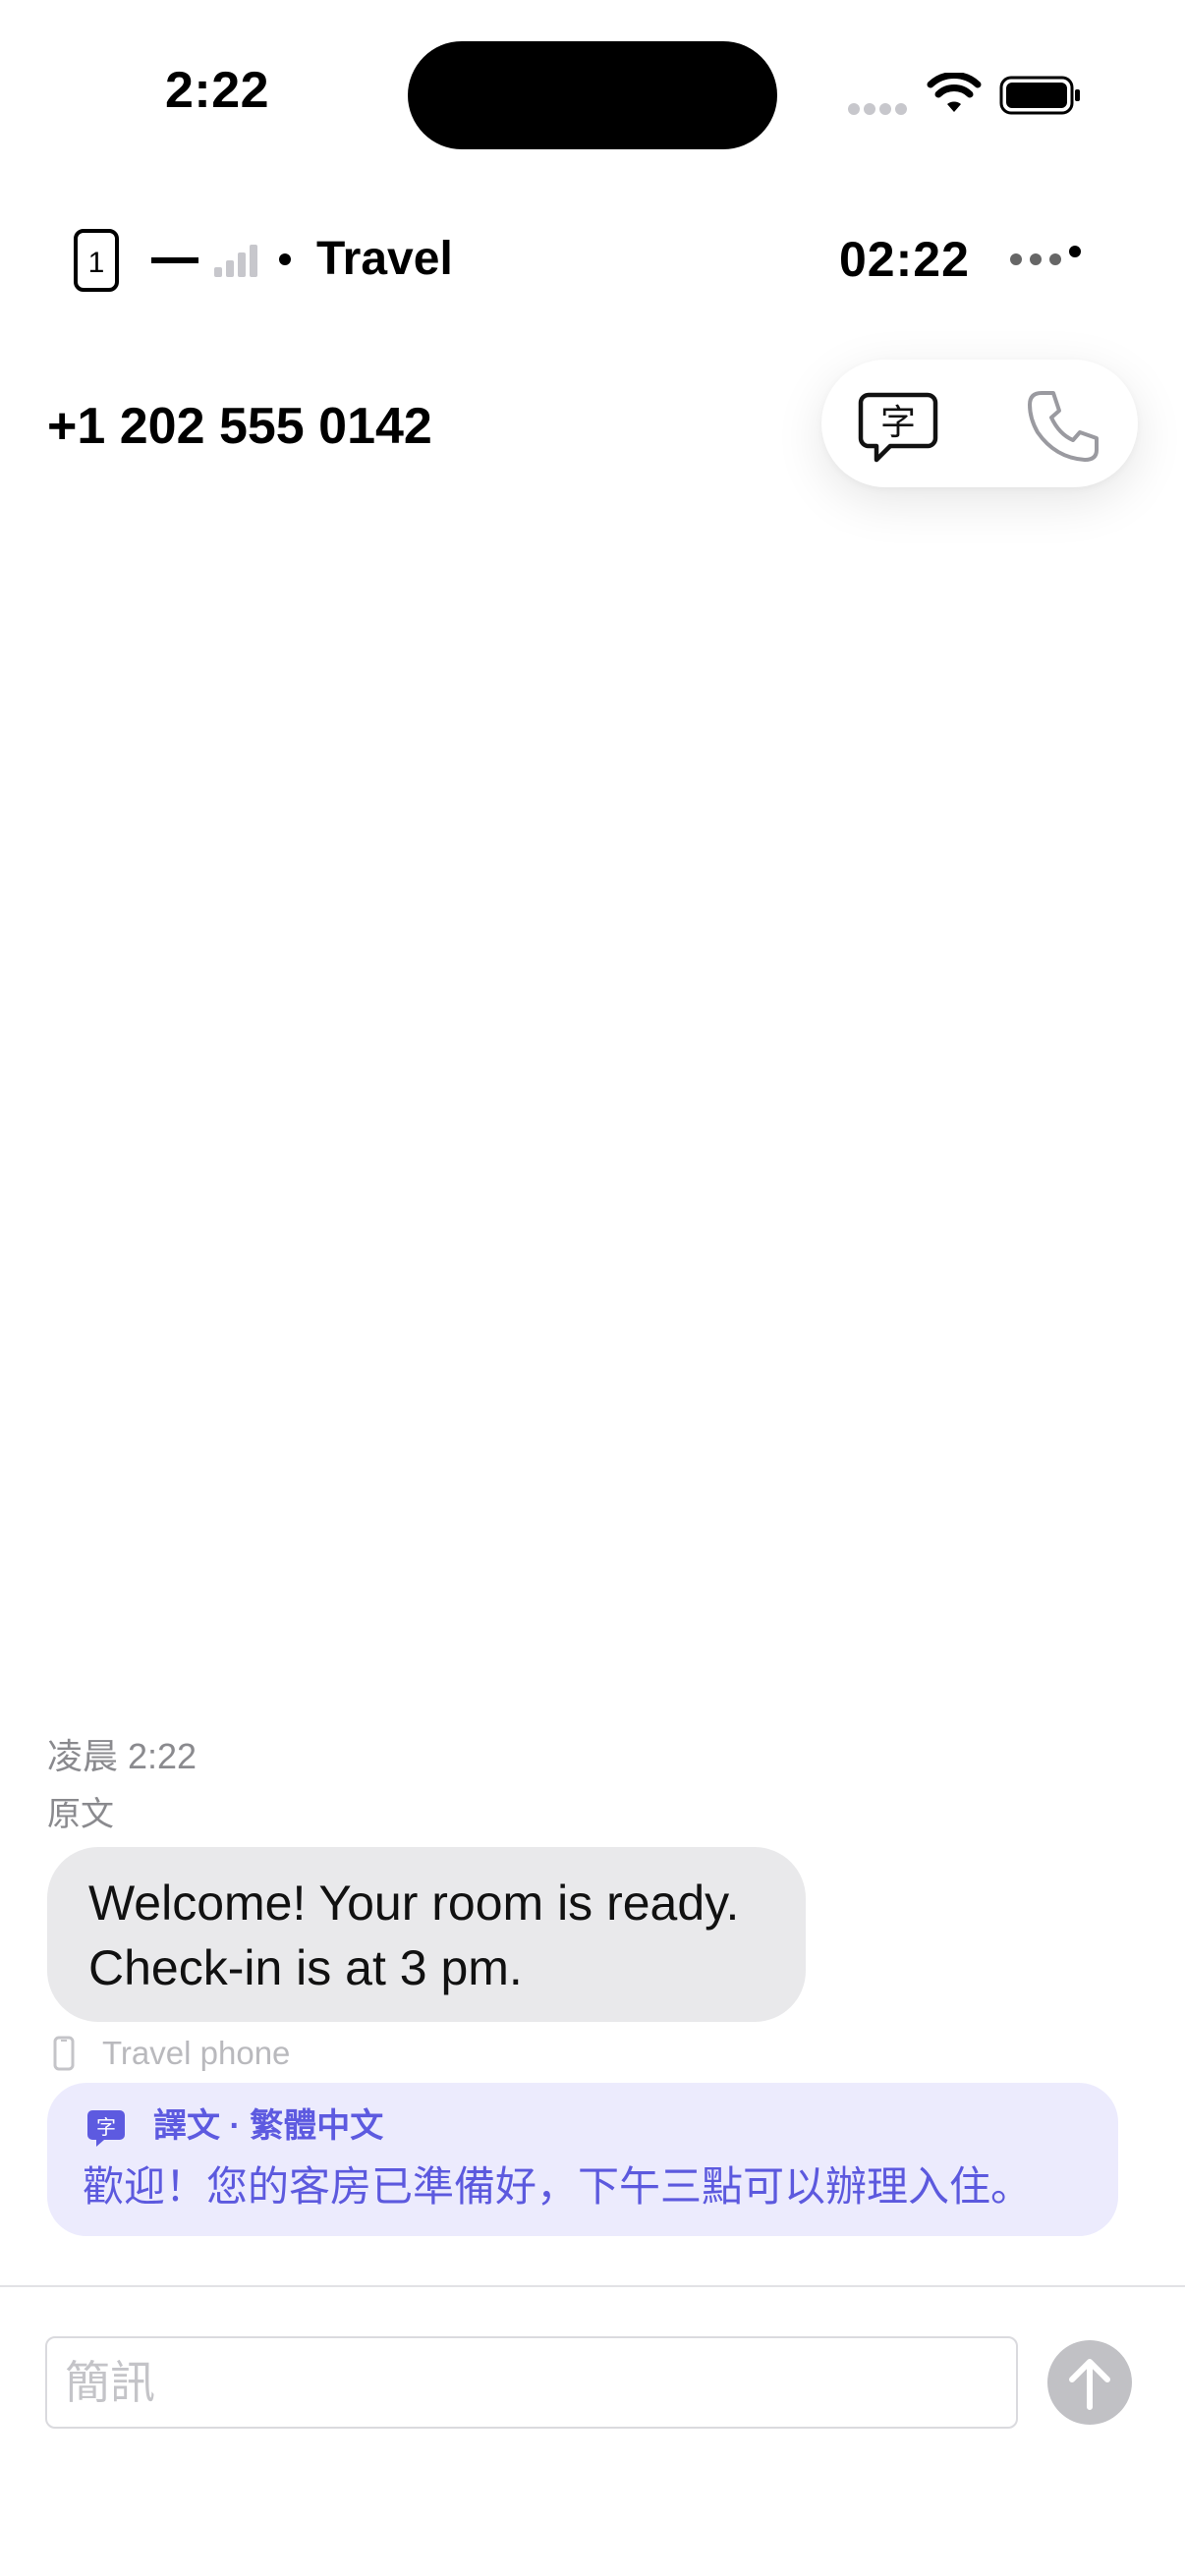  I want to click on sim-carrier-dash, so click(175, 260).